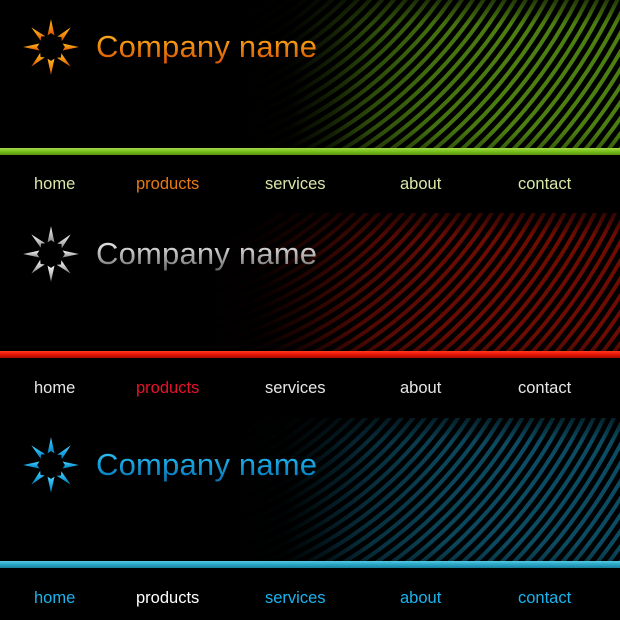 The image size is (620, 620). Describe the element at coordinates (310, 564) in the screenshot. I see `divider-bar-blue` at that location.